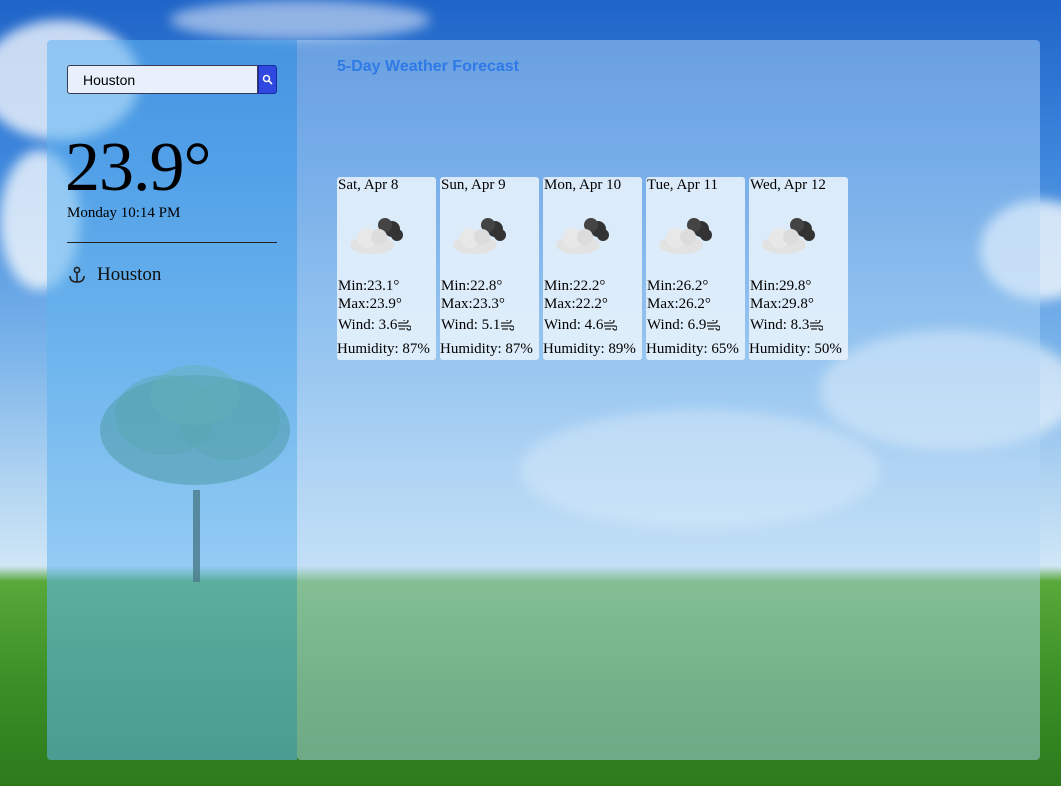  Describe the element at coordinates (781, 286) in the screenshot. I see `forecast-min: Min:29.8°` at that location.